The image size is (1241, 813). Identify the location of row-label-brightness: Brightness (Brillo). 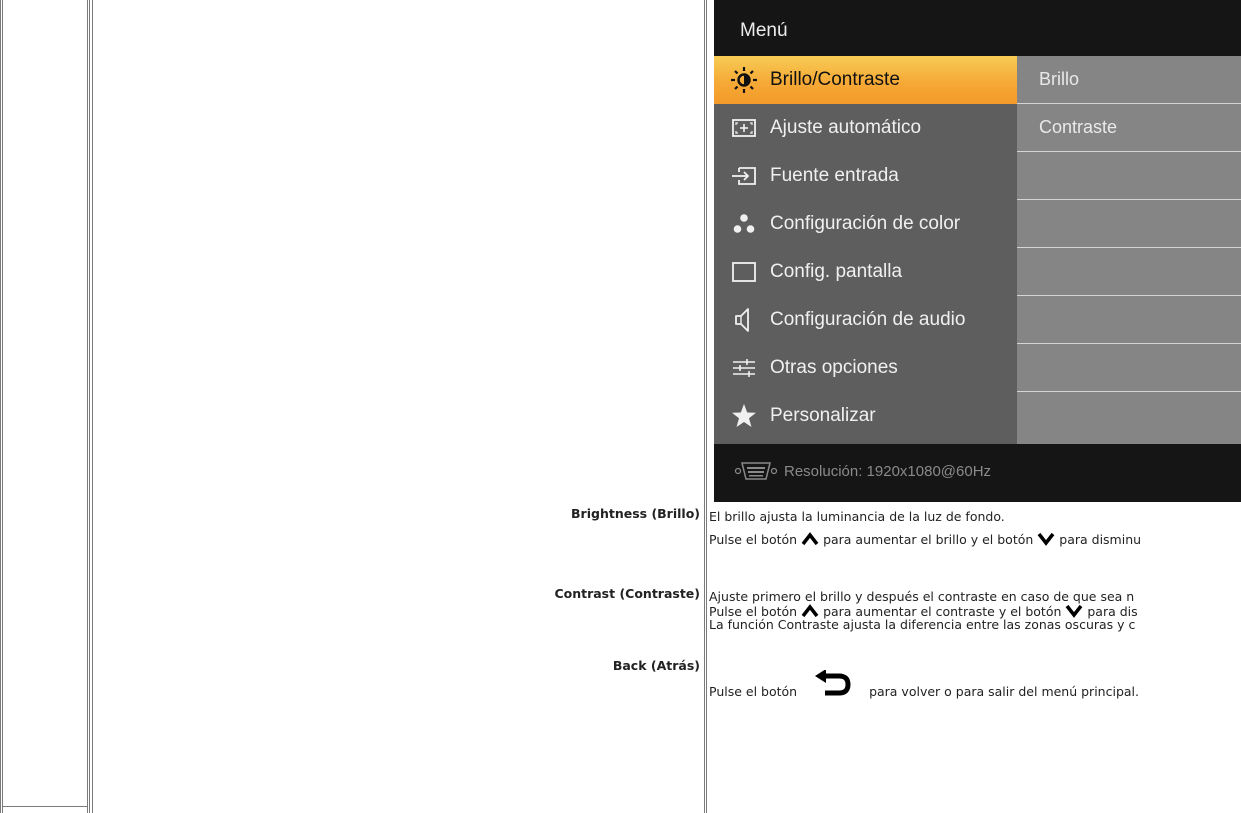
(635, 513).